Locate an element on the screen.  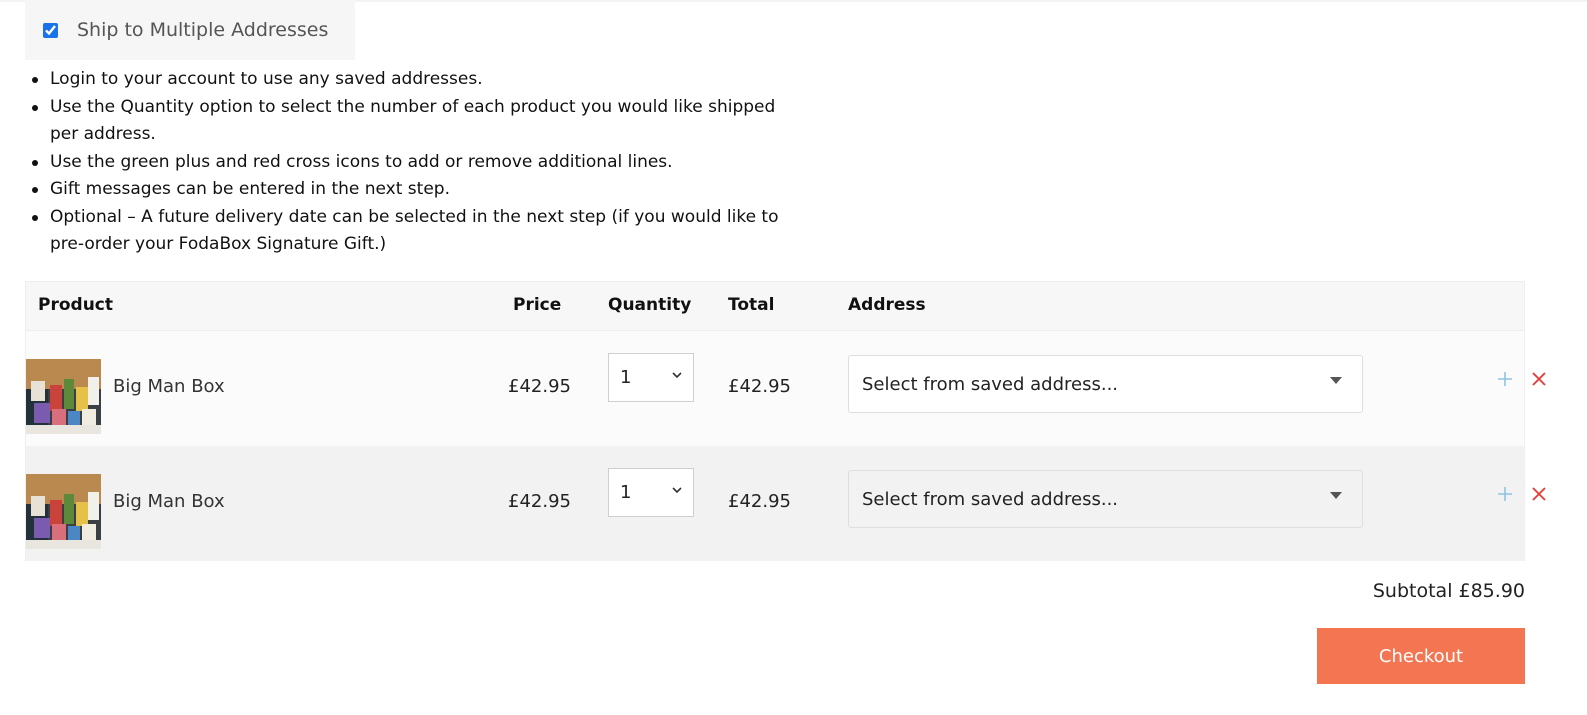
ship-multiple-toggle: Ship to Multiple Addresses is located at coordinates (190, 30).